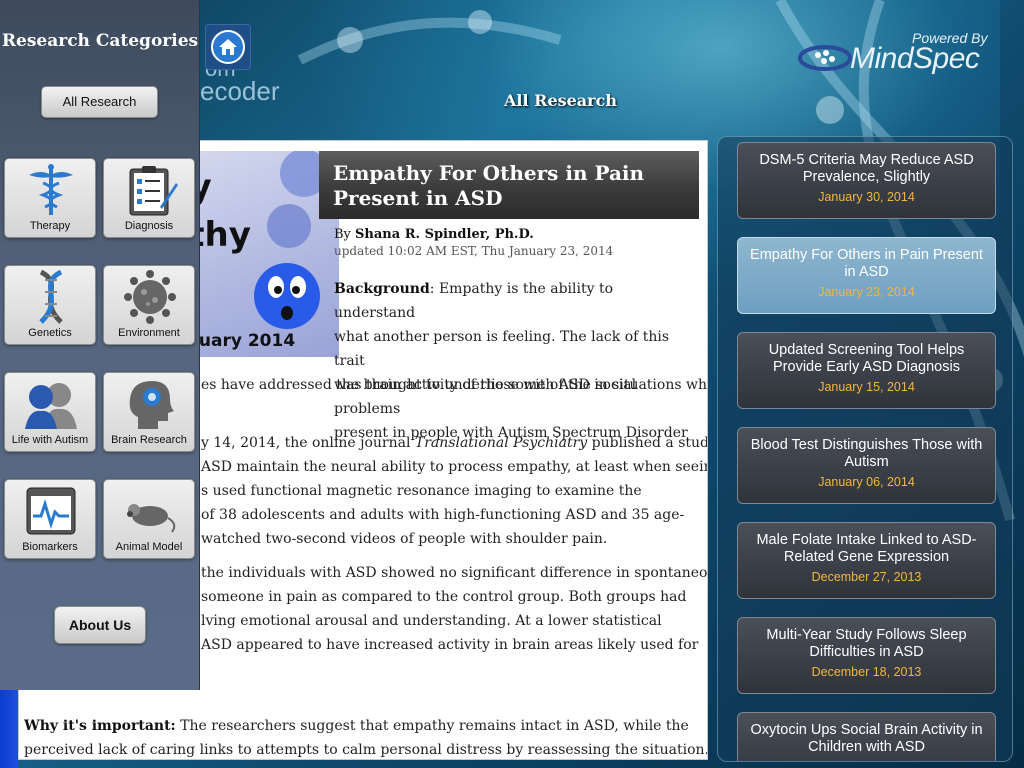 The height and width of the screenshot is (768, 1024). Describe the element at coordinates (51, 406) in the screenshot. I see `people-icon` at that location.